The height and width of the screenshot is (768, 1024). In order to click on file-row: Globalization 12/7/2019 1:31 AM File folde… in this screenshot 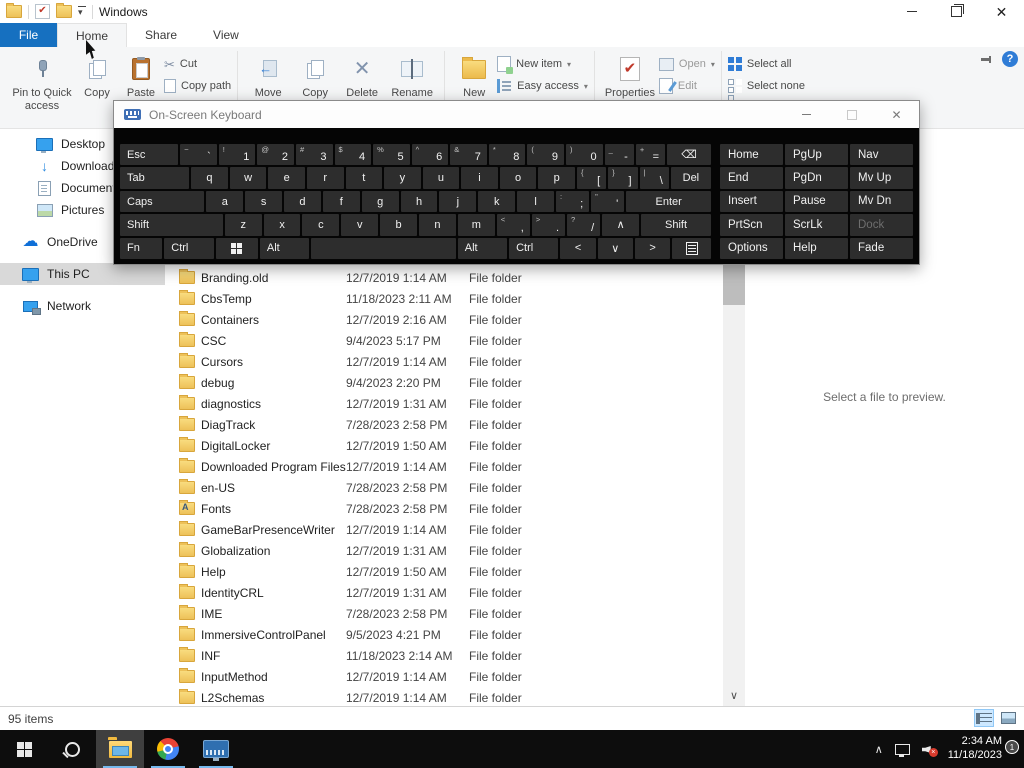, I will do `click(444, 550)`.